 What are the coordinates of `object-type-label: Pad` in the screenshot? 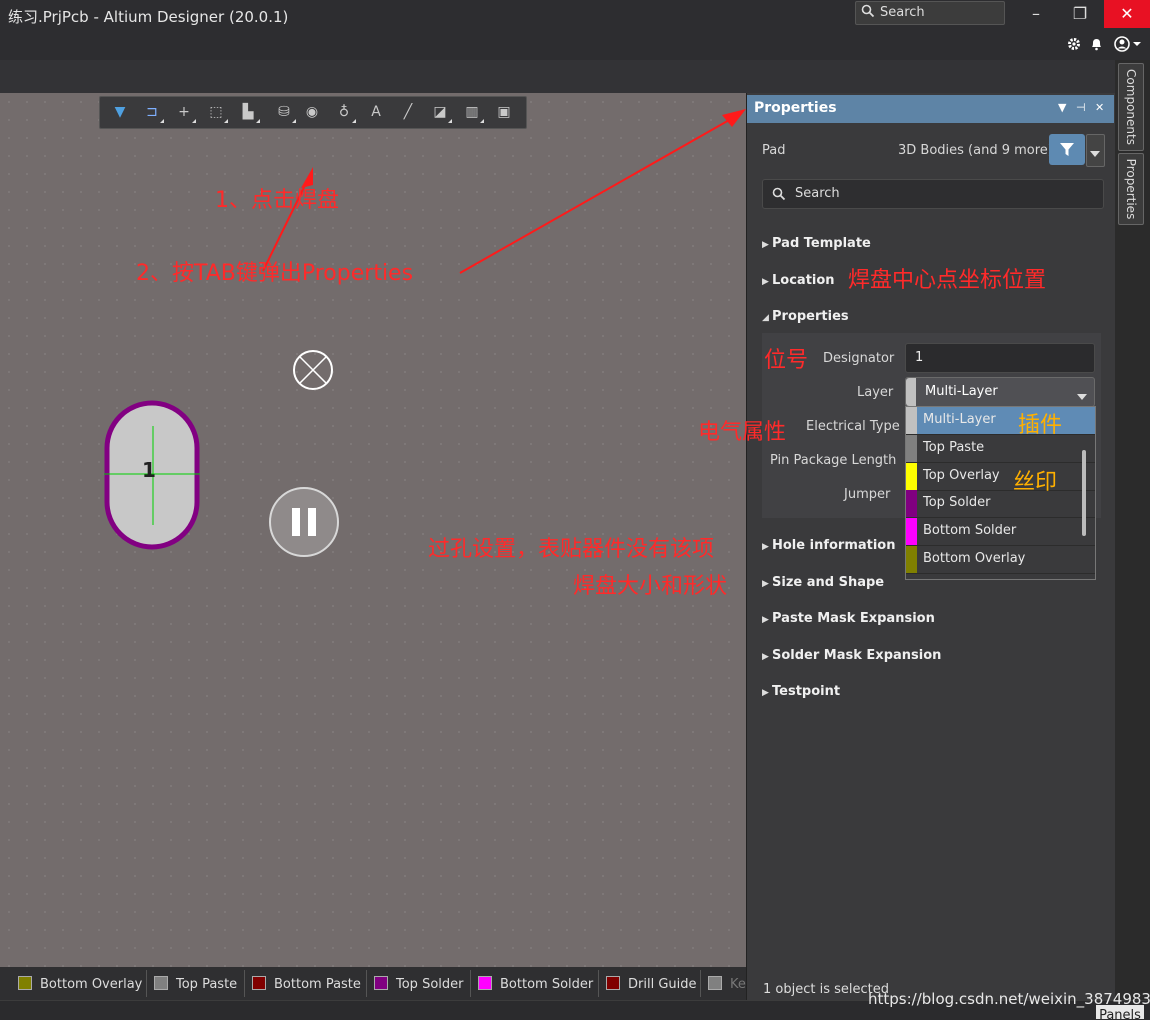 It's located at (774, 150).